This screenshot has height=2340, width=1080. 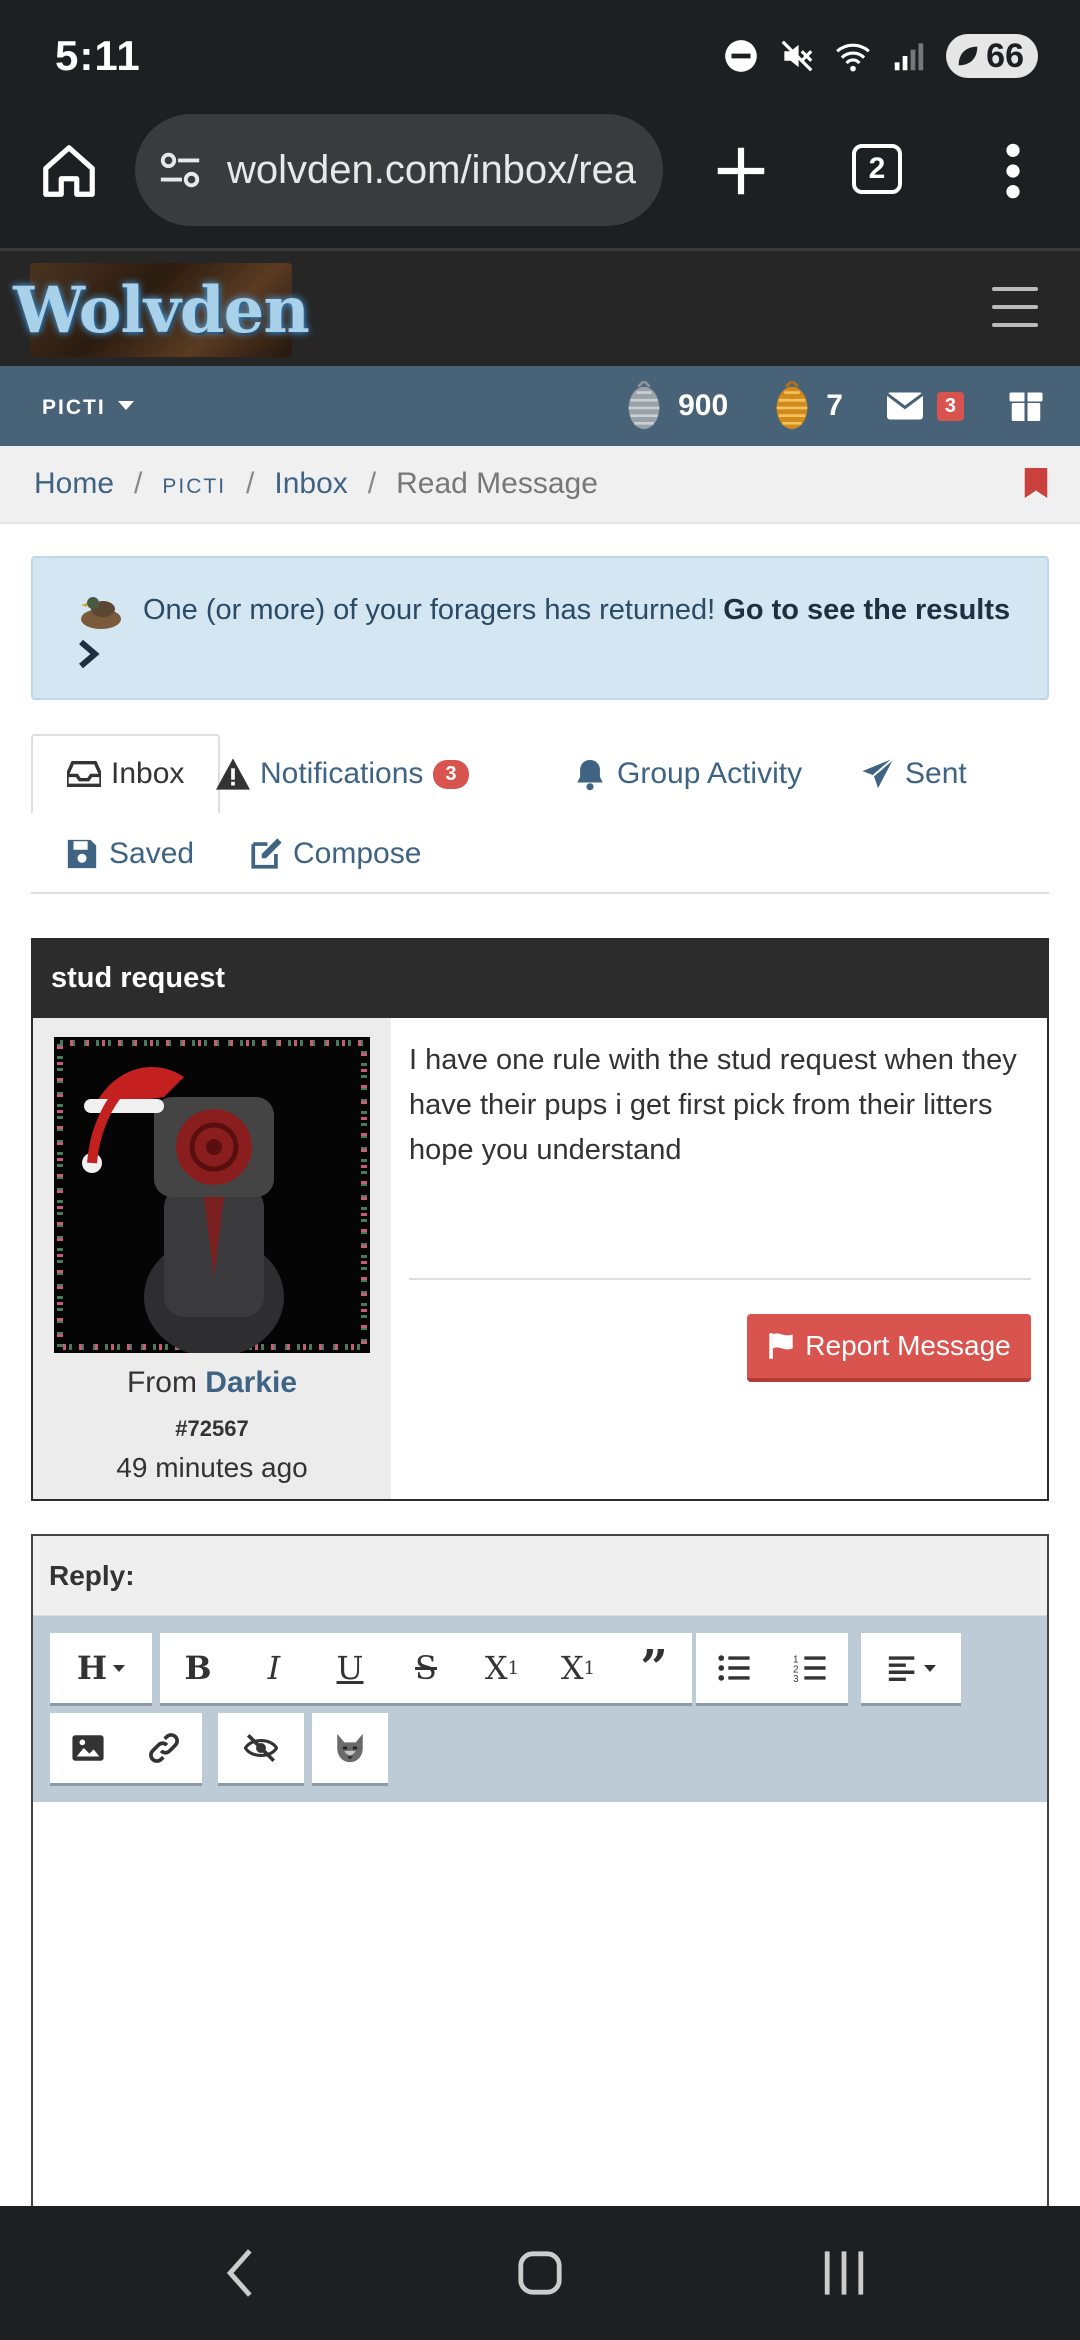 I want to click on image-button, so click(x=88, y=1748).